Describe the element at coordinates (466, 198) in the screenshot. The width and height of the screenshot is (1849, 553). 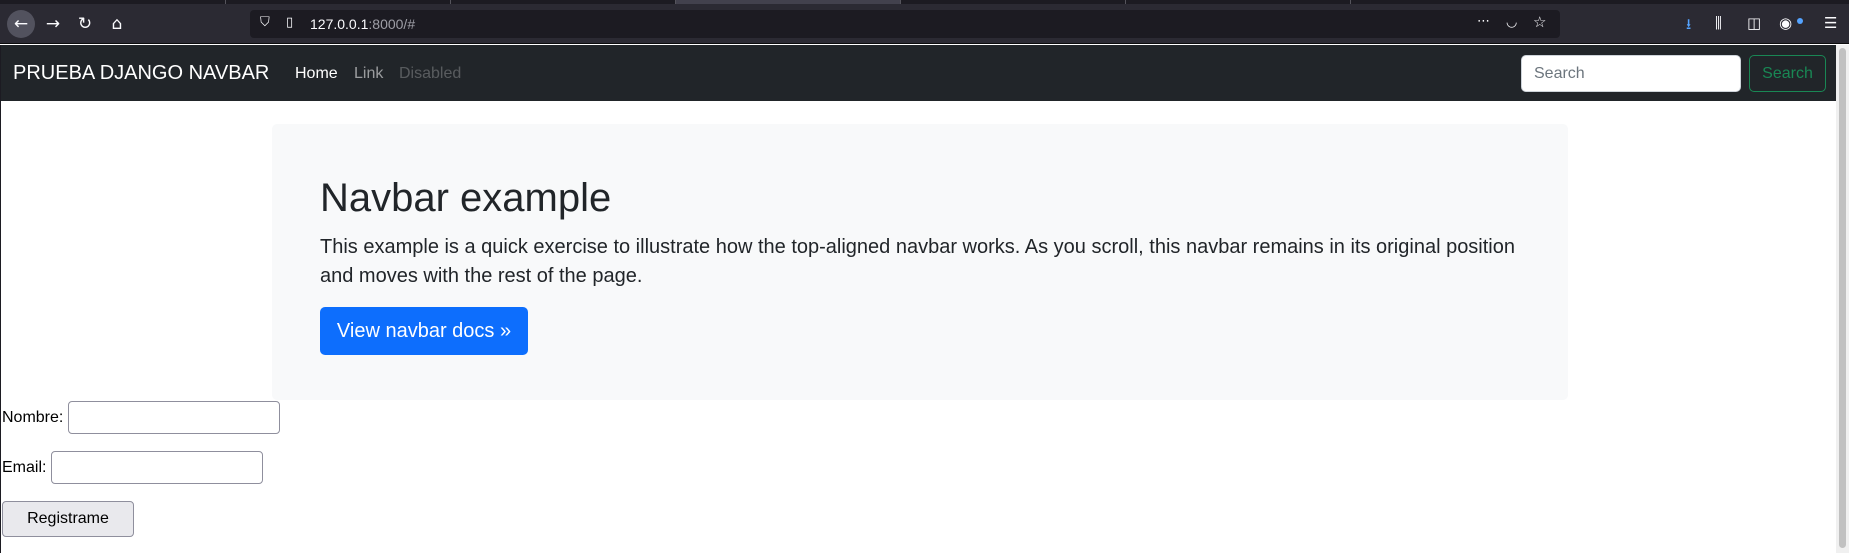
I see `page-title: Navbar example` at that location.